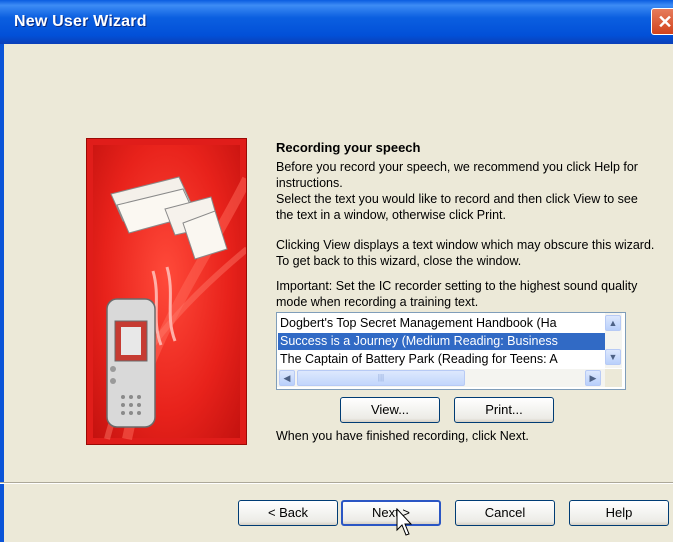  I want to click on mouse-cursor-icon, so click(404, 522).